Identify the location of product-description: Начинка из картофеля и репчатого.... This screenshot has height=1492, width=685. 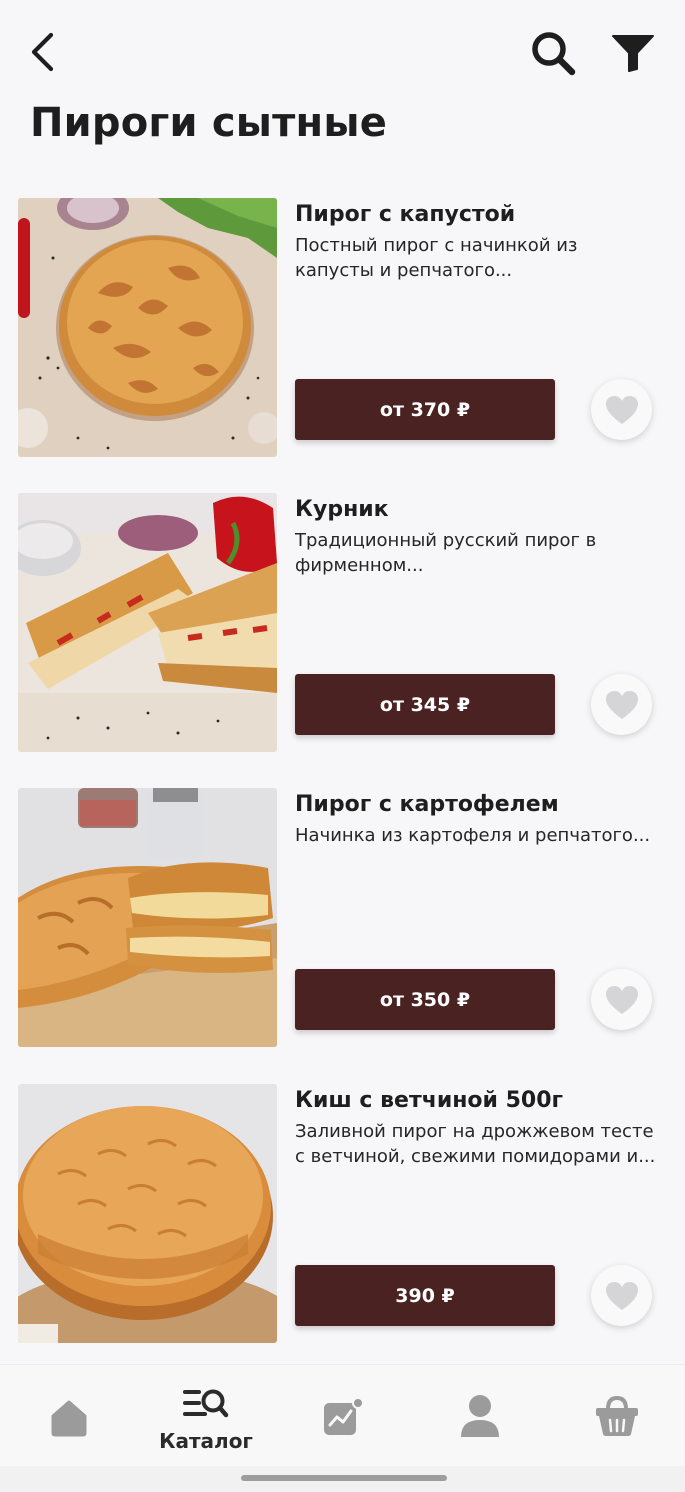
(473, 835).